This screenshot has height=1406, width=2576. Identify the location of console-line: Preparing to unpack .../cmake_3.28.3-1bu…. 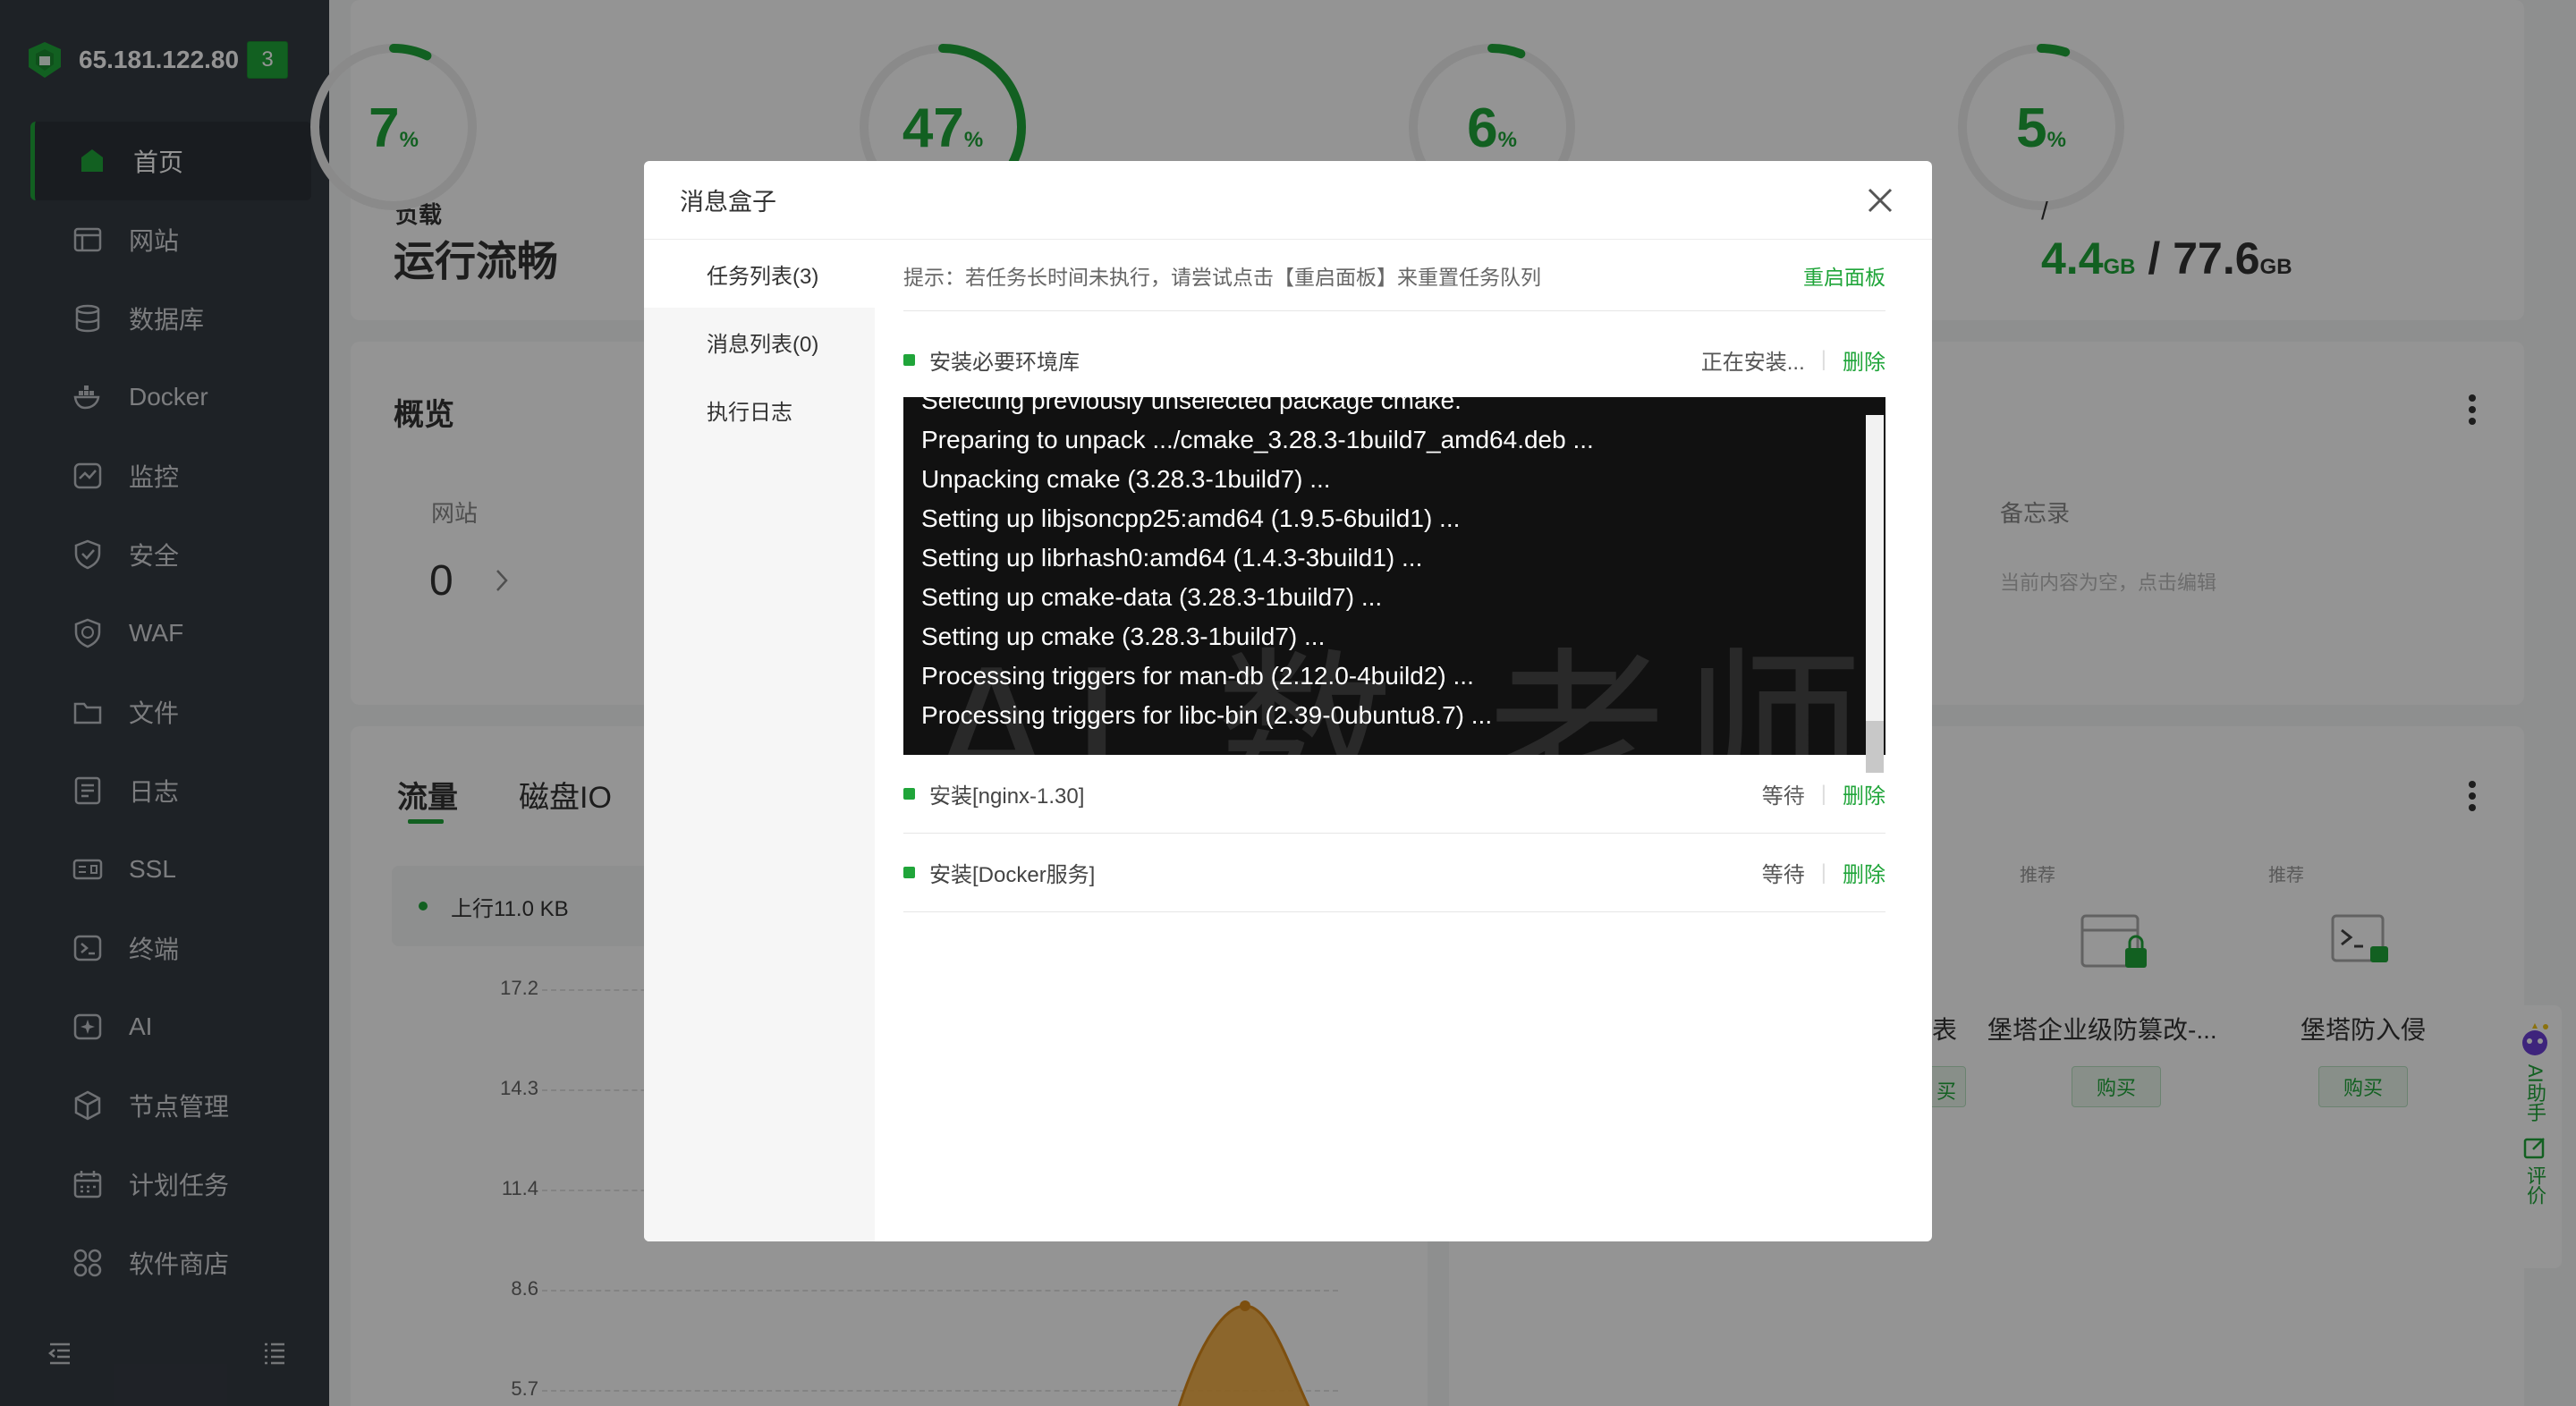
(1257, 440).